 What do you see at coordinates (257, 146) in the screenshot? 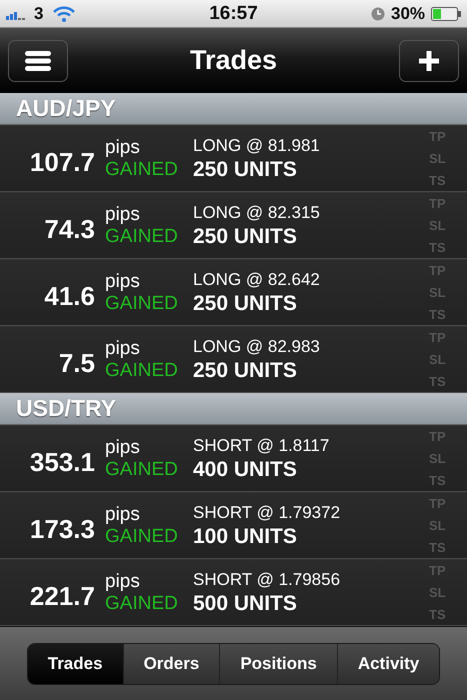
I see `position-side: LONG @ 81.981` at bounding box center [257, 146].